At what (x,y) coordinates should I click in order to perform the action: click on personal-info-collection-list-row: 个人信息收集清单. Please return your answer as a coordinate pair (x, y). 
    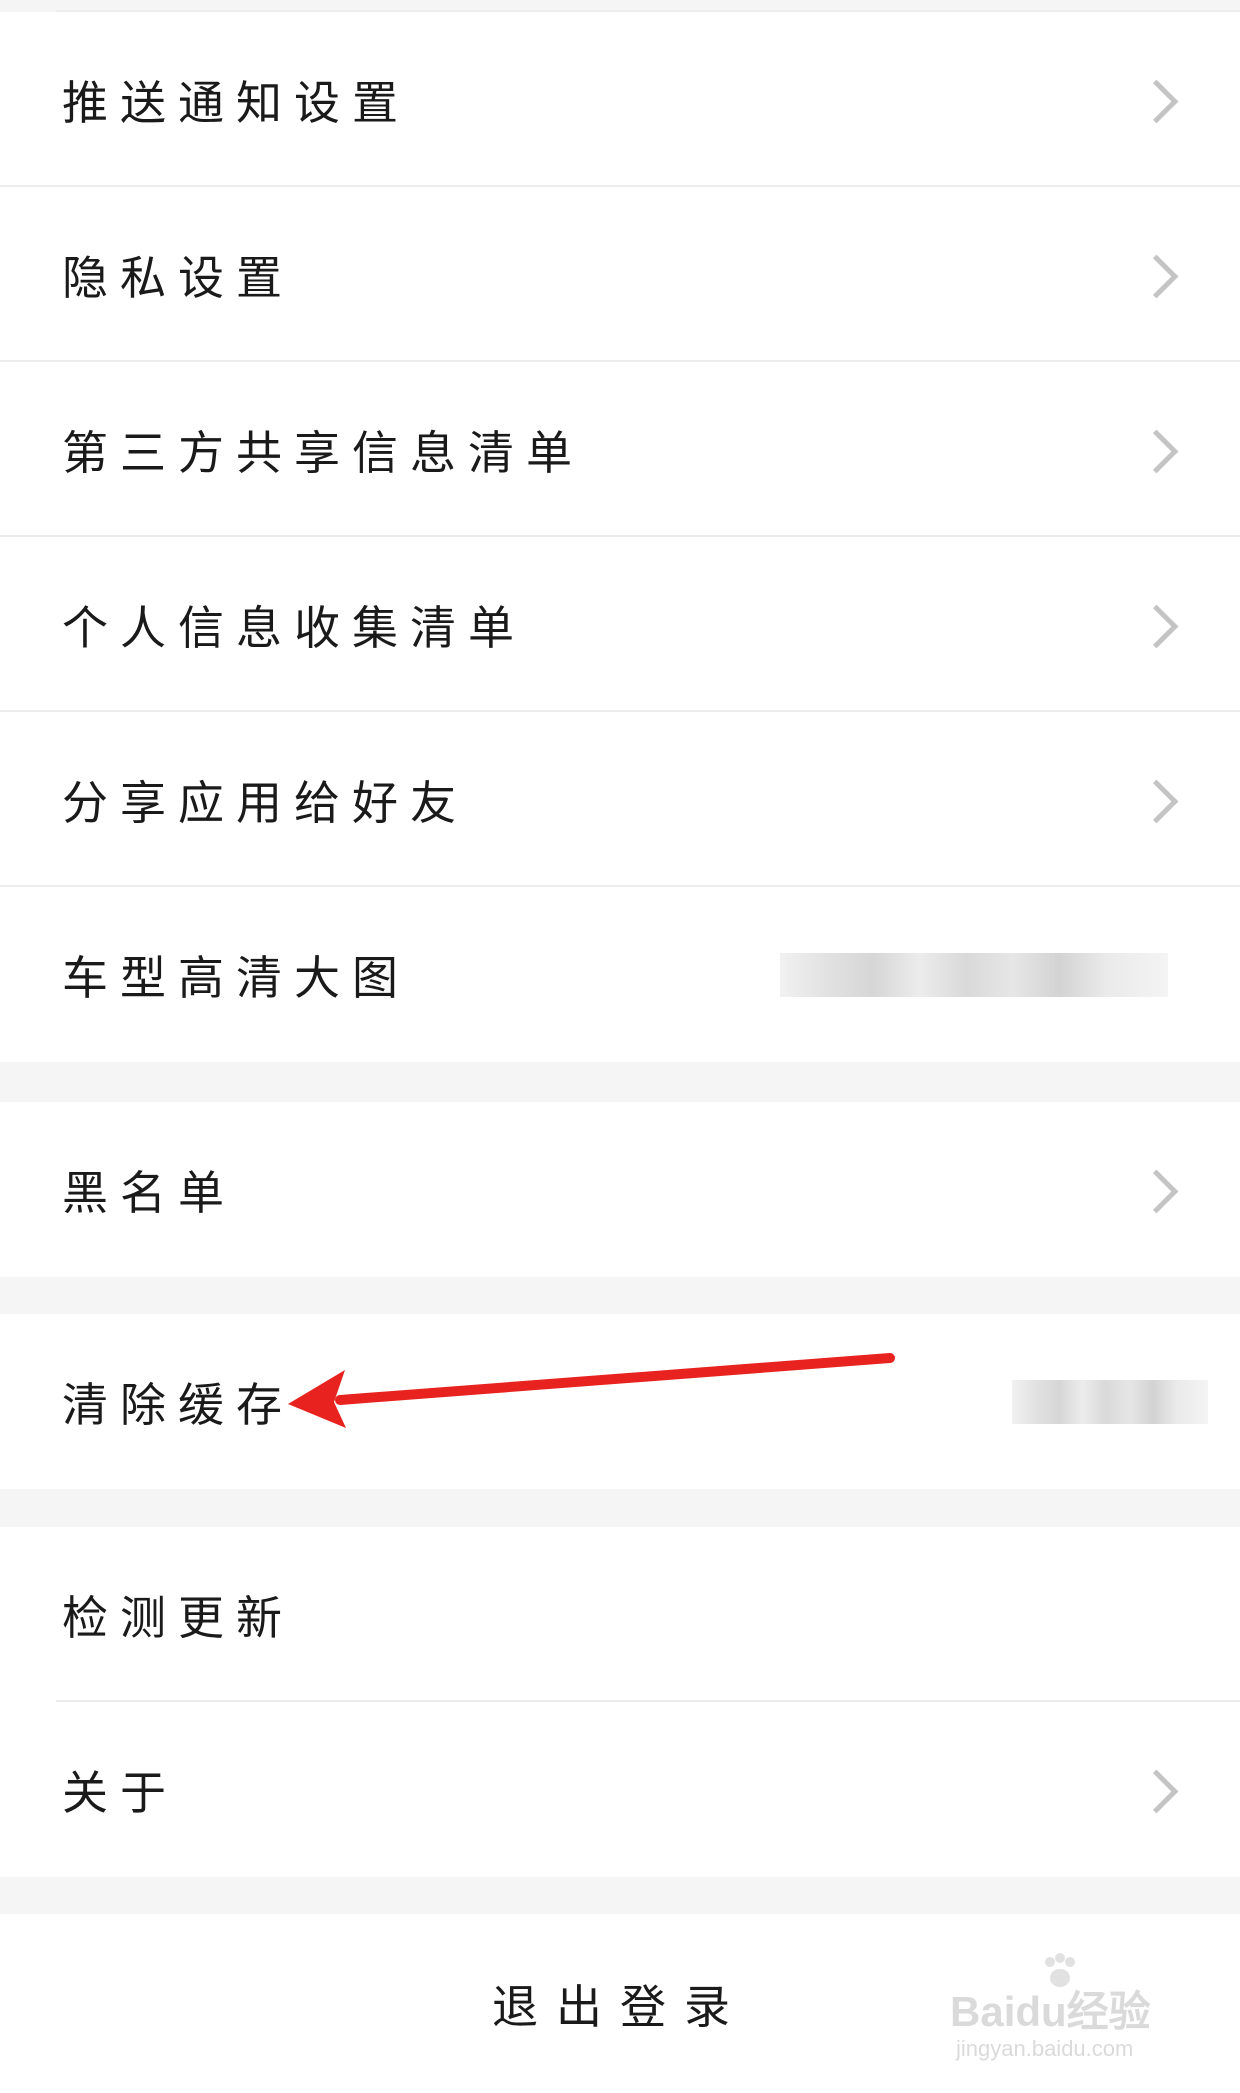
    Looking at the image, I should click on (620, 624).